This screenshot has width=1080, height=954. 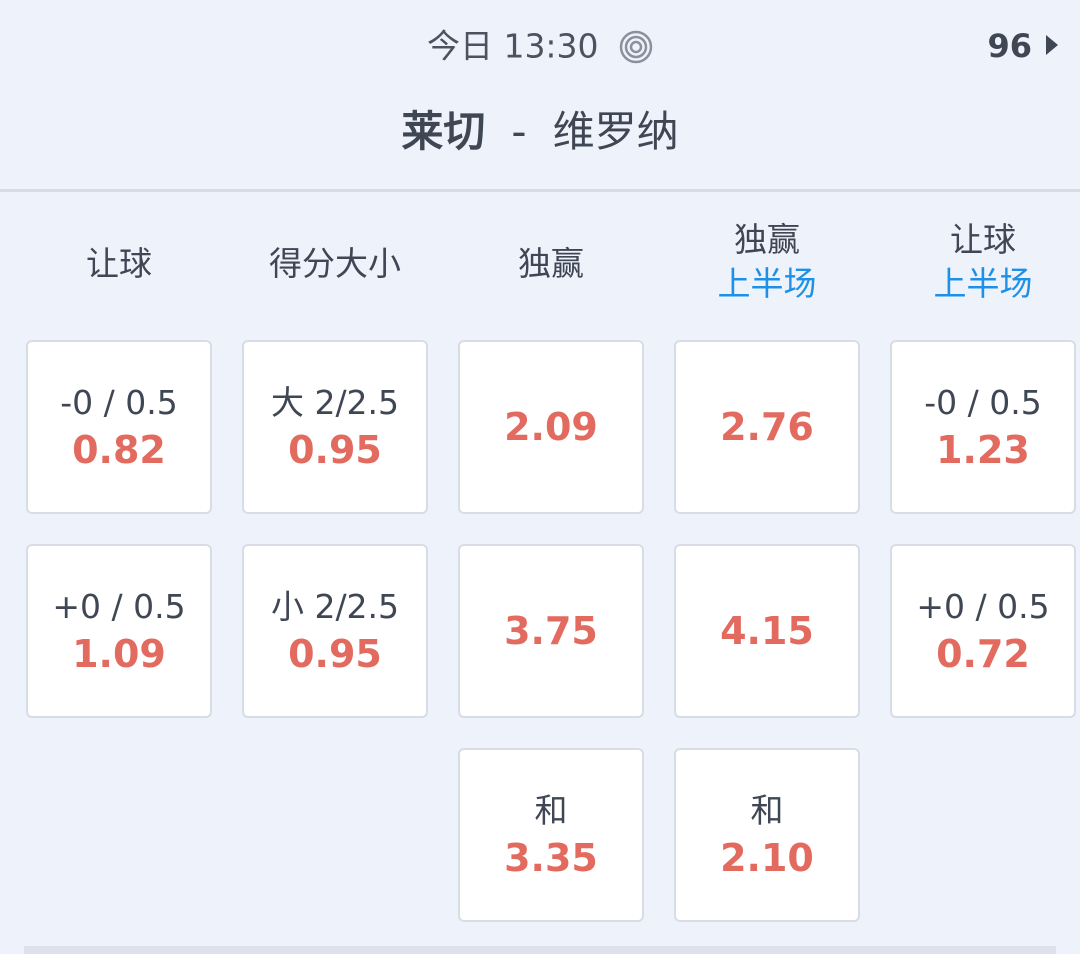 I want to click on column-header: 独赢, so click(x=551, y=264).